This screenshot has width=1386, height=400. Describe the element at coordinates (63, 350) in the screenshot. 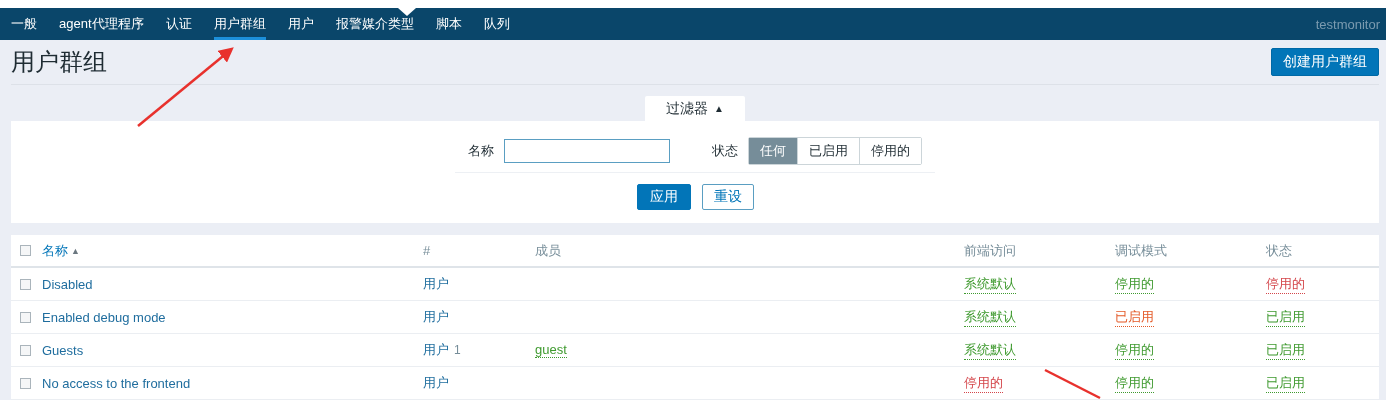

I see `group-name-link: Guests` at that location.